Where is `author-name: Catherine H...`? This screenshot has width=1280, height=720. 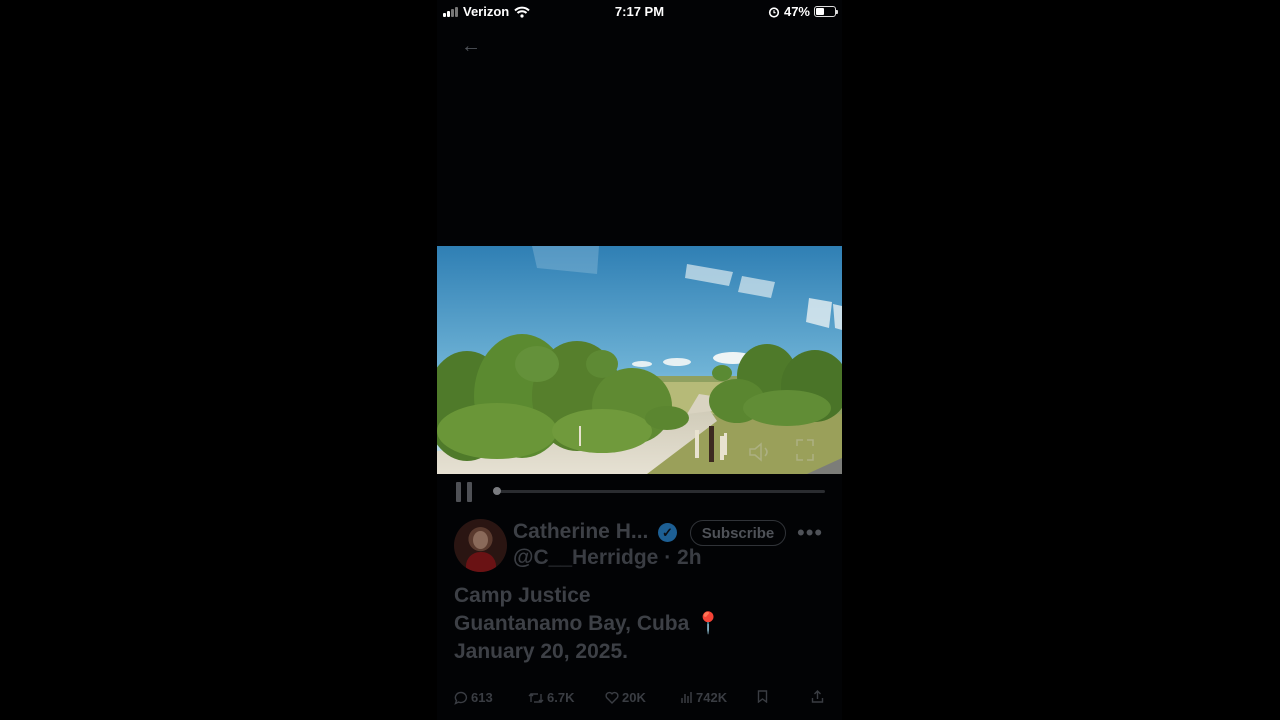 author-name: Catherine H... is located at coordinates (580, 532).